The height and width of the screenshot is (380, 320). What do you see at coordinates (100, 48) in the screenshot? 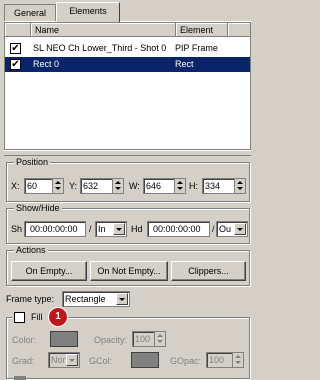
I see `item-name: SL NEO Ch Lower_Third - Shot 0` at bounding box center [100, 48].